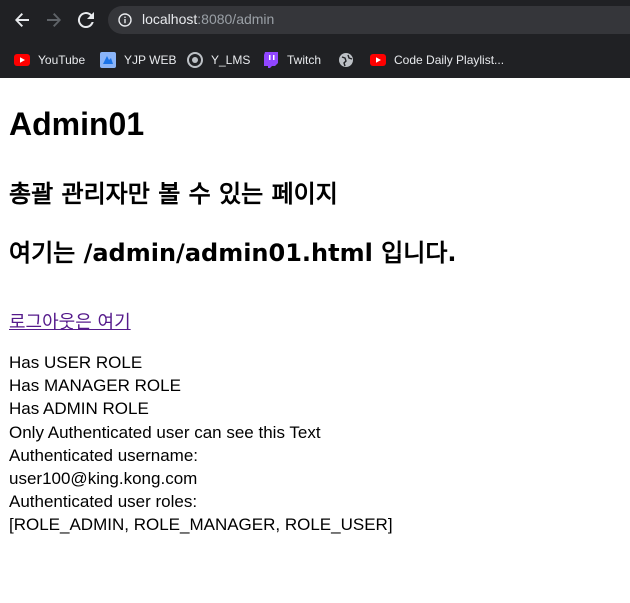 The image size is (630, 603). I want to click on bookmark-label: YouTube, so click(62, 60).